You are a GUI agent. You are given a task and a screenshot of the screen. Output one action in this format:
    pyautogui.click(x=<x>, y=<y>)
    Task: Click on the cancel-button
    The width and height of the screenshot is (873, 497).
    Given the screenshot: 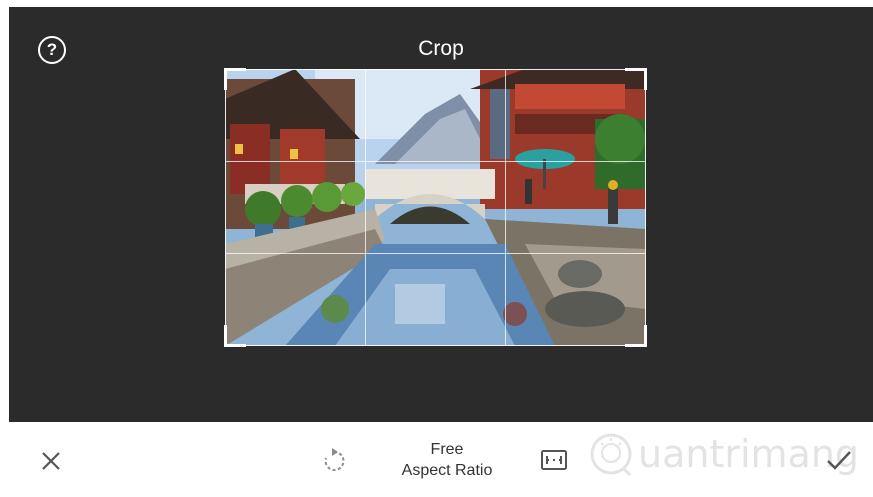 What is the action you would take?
    pyautogui.click(x=51, y=461)
    